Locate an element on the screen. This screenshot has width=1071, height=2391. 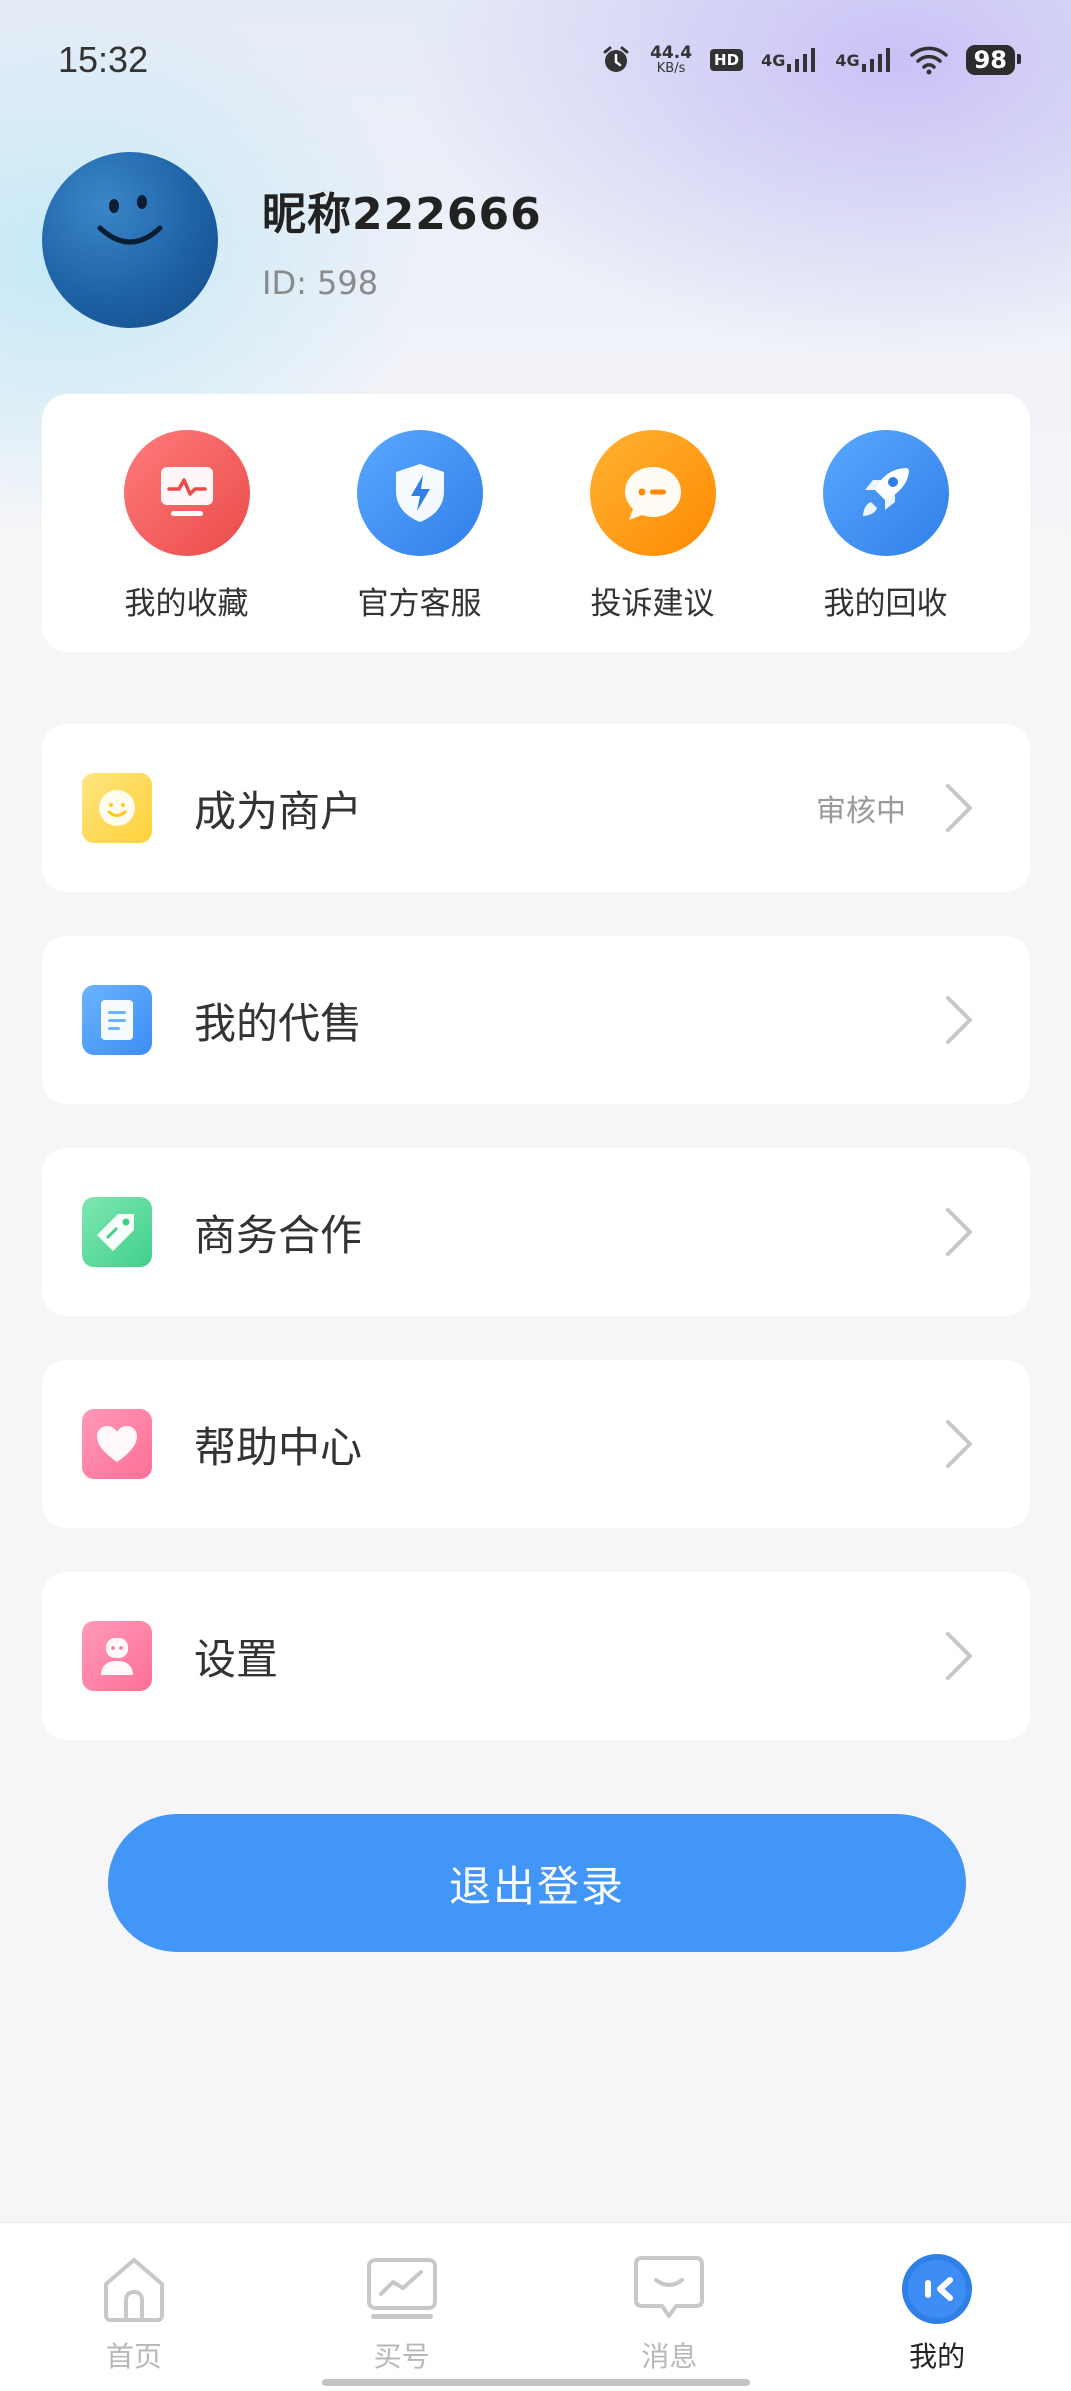
tab-buy-account: 买号 is located at coordinates (402, 2307).